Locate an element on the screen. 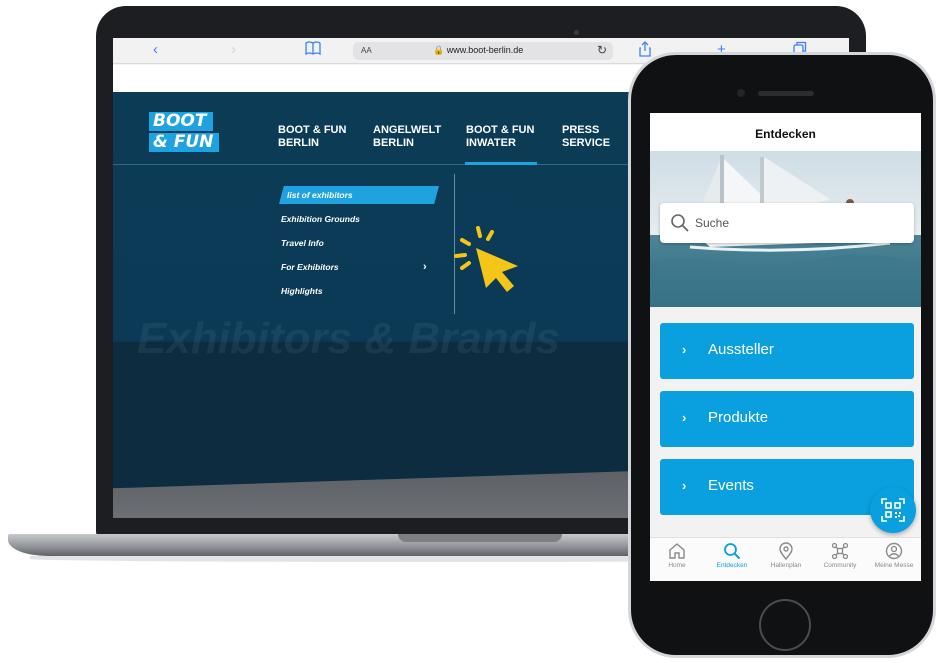  qr-scan-button is located at coordinates (893, 510).